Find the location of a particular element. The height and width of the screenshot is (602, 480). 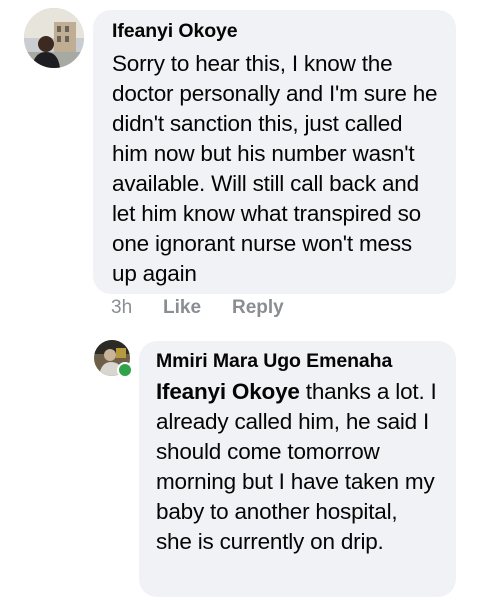

mention-link: Ifeanyi Okoye is located at coordinates (228, 391).